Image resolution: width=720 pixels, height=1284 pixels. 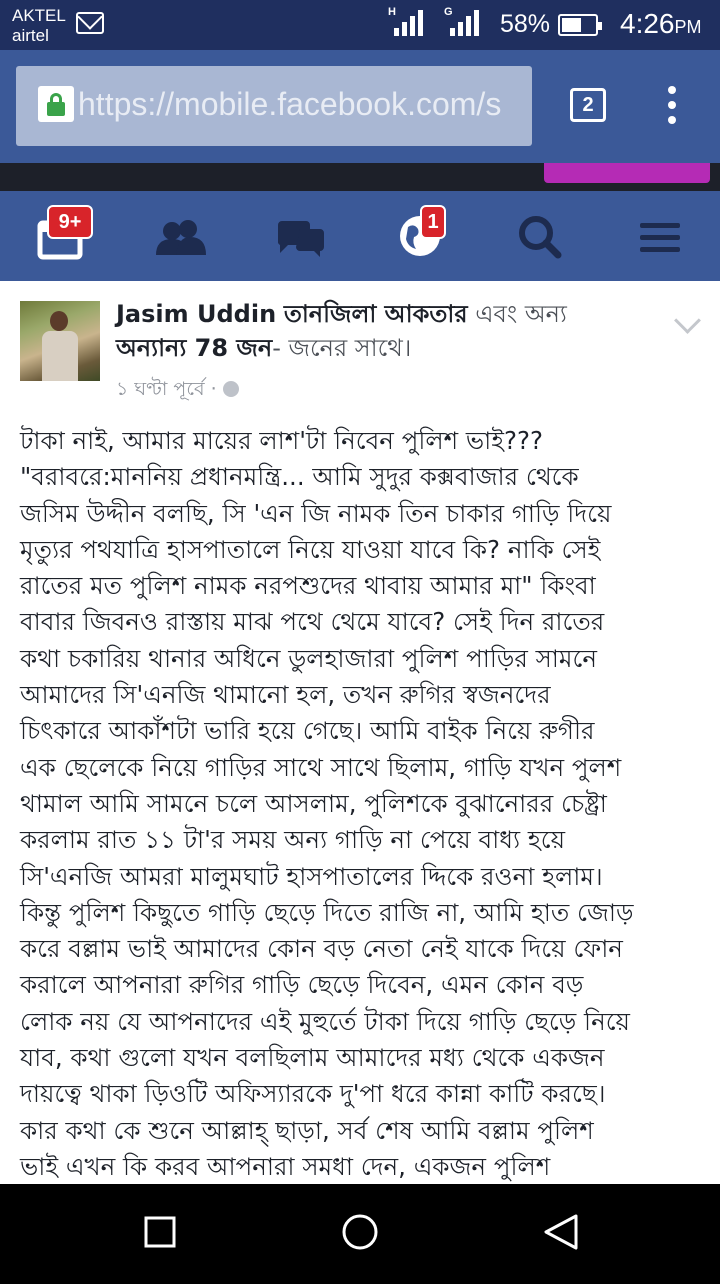 I want to click on battery-fill, so click(x=571, y=25).